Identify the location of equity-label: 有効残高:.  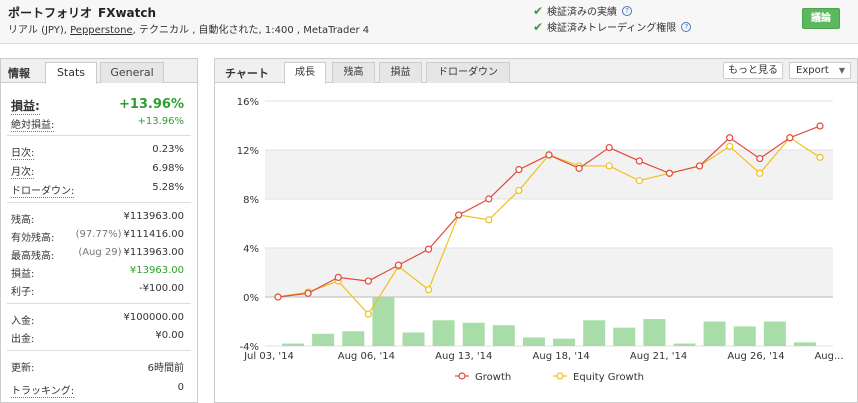
(33, 238).